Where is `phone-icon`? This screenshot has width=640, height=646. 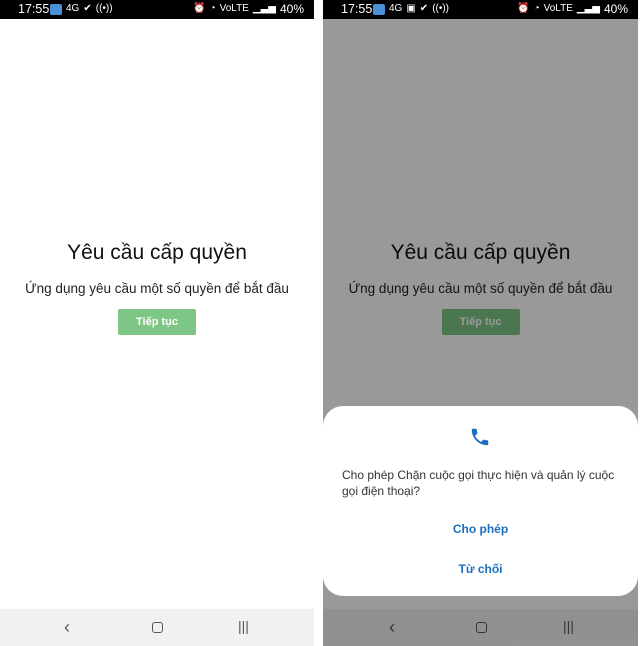
phone-icon is located at coordinates (480, 437).